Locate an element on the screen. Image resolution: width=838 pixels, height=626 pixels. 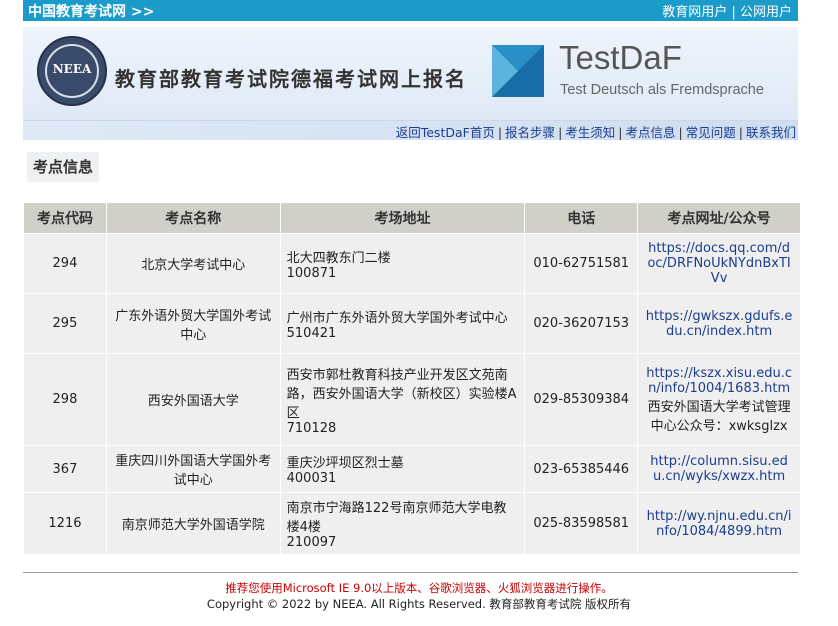
public-user-link: 公网用户 is located at coordinates (766, 12).